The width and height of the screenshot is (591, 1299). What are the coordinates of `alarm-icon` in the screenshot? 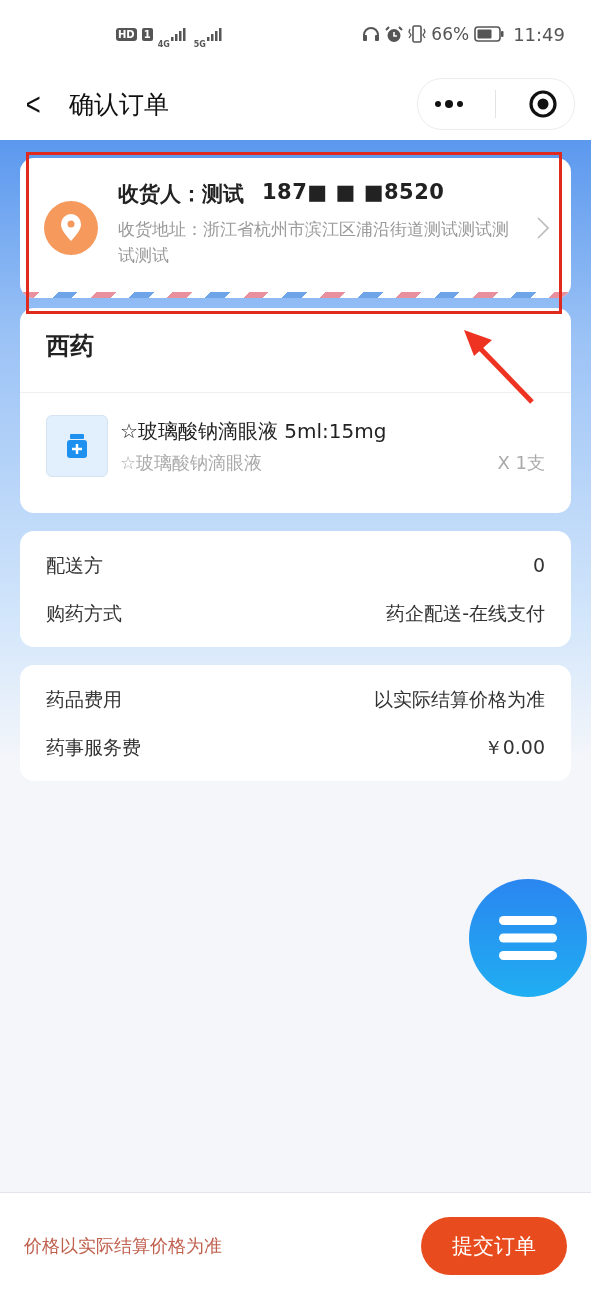 It's located at (394, 34).